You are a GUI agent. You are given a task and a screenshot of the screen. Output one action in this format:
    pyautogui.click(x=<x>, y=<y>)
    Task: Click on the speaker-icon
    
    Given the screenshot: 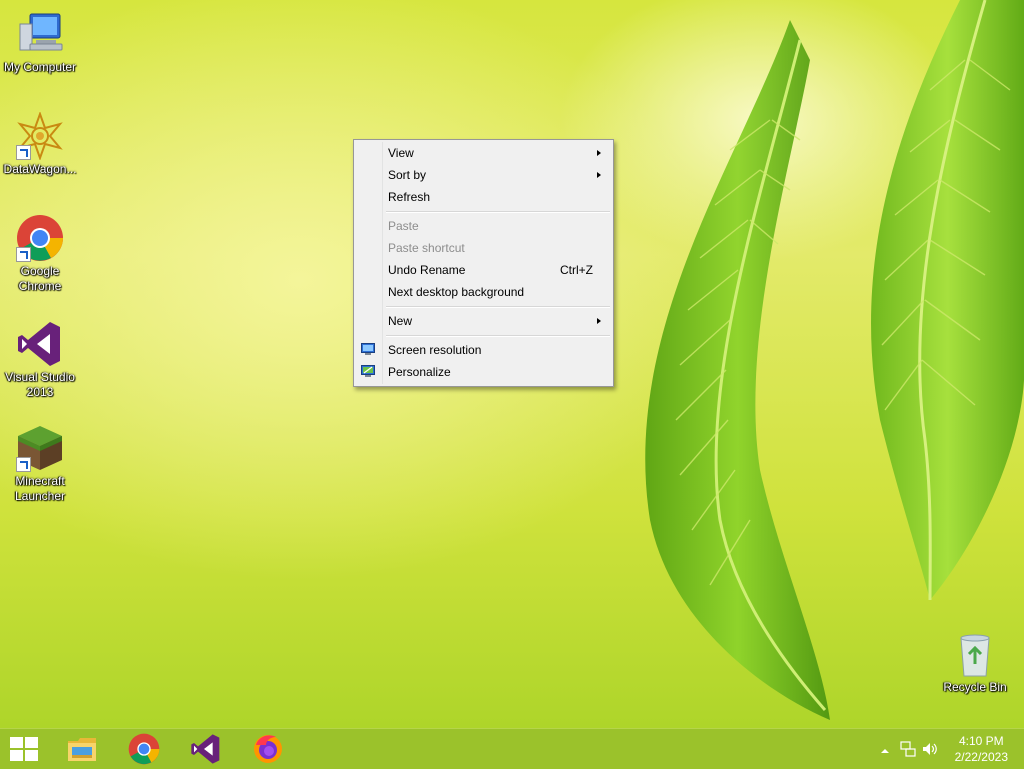 What is the action you would take?
    pyautogui.click(x=930, y=749)
    